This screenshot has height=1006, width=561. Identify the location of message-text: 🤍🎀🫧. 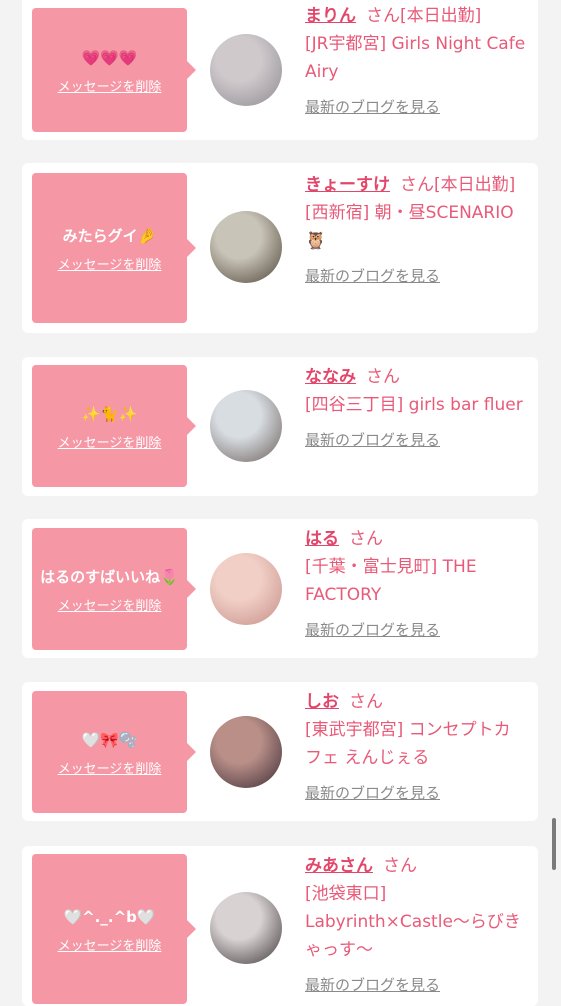
(109, 739).